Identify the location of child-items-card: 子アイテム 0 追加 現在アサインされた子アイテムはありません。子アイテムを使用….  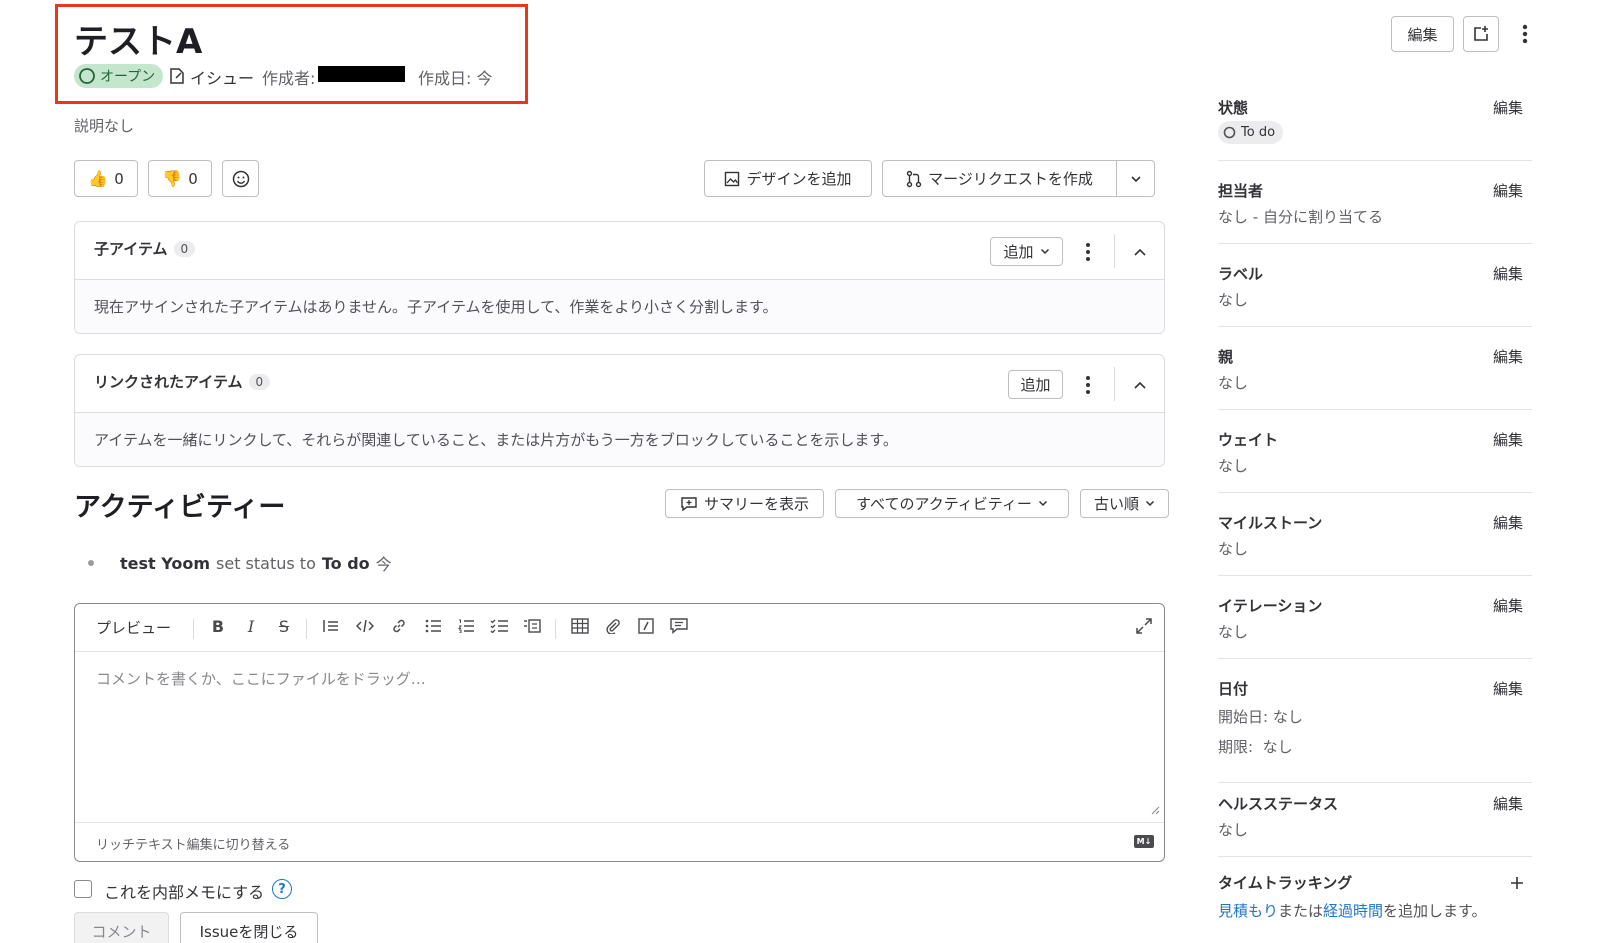
(619, 277).